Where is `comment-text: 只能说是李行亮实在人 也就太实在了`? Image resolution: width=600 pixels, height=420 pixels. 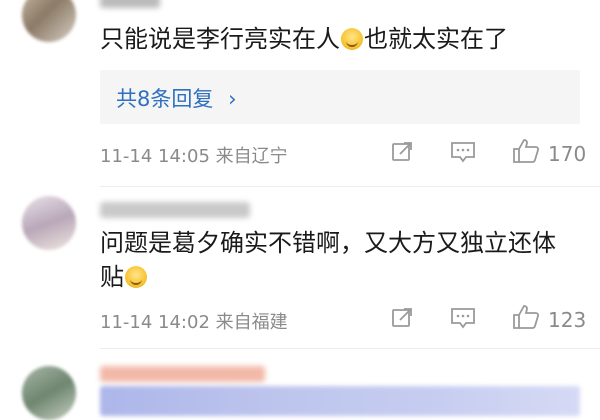
comment-text: 只能说是李行亮实在人 也就太实在了 is located at coordinates (335, 39).